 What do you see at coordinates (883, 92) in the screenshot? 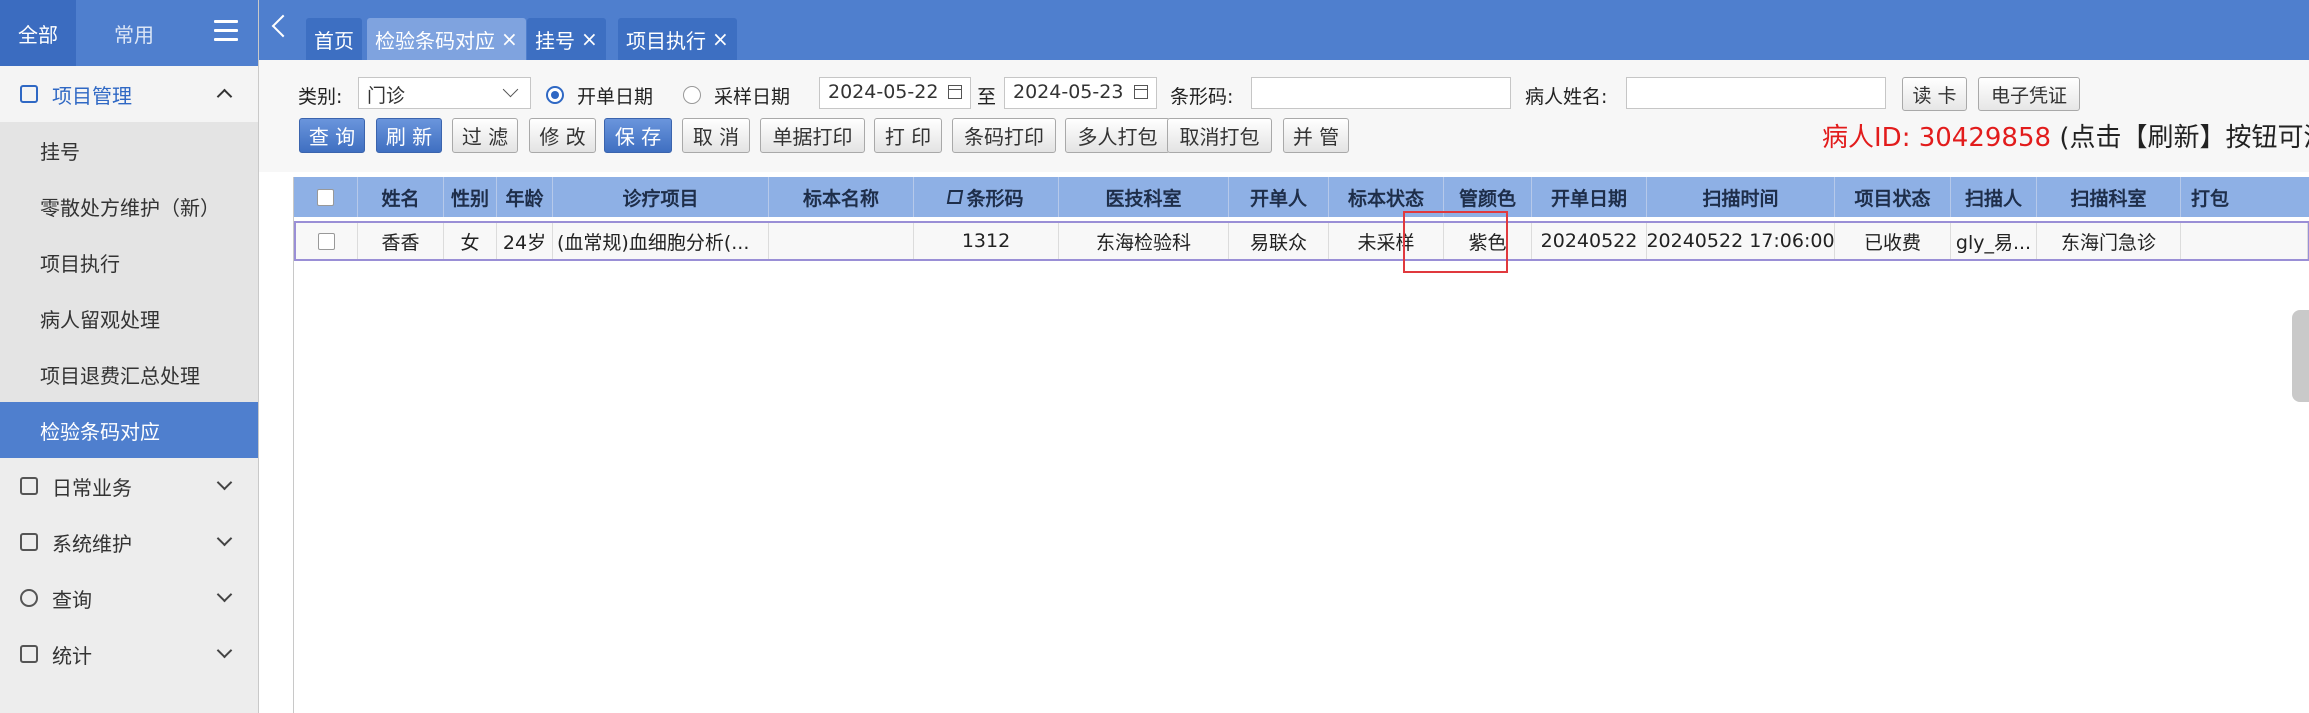
I see `date-from-value: 2024-05-22` at bounding box center [883, 92].